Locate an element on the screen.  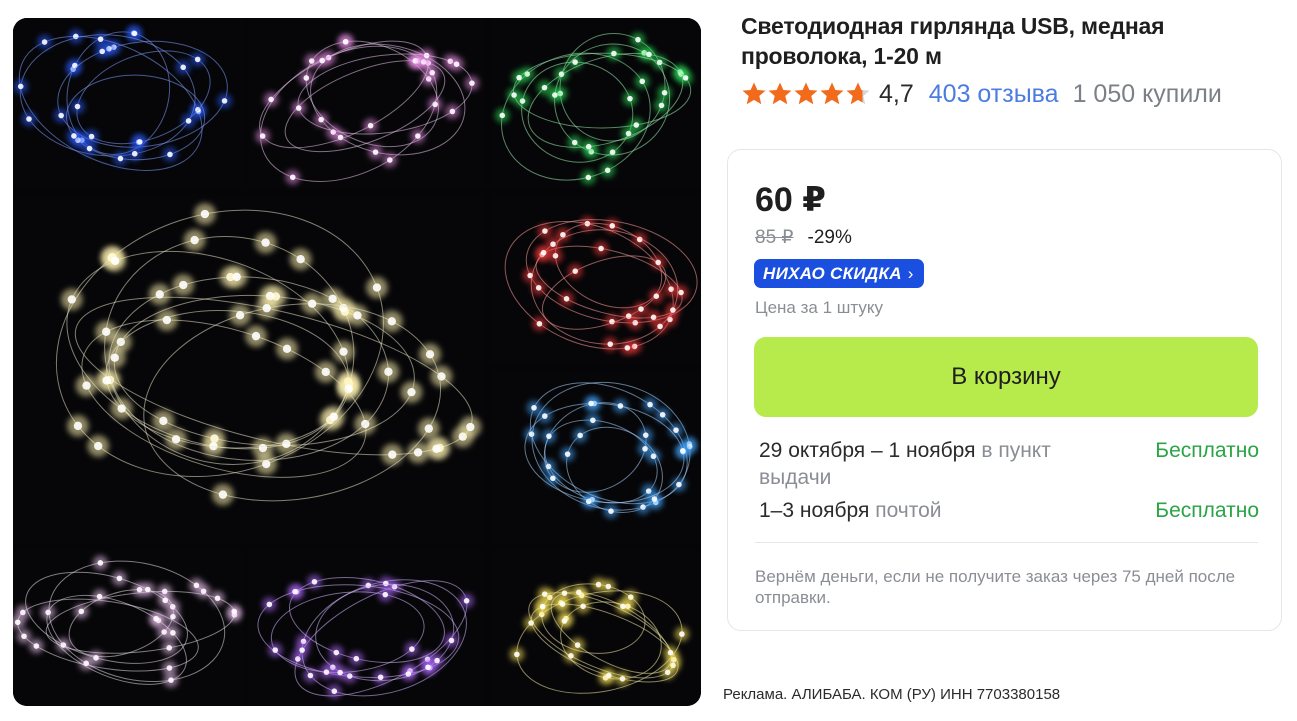
promo-badge: НИХАО СКИДКА › is located at coordinates (839, 273).